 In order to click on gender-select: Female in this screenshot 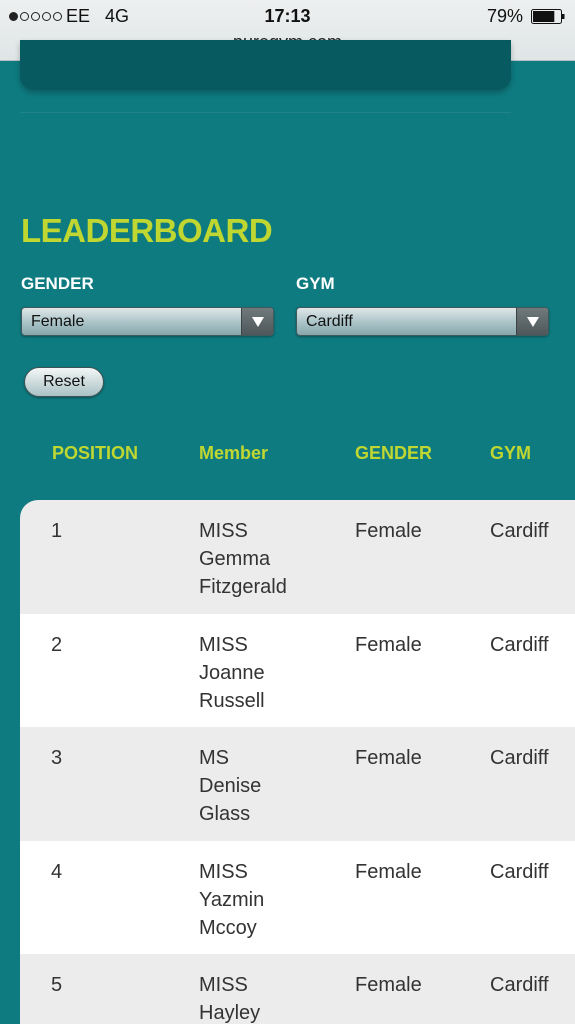, I will do `click(147, 321)`.